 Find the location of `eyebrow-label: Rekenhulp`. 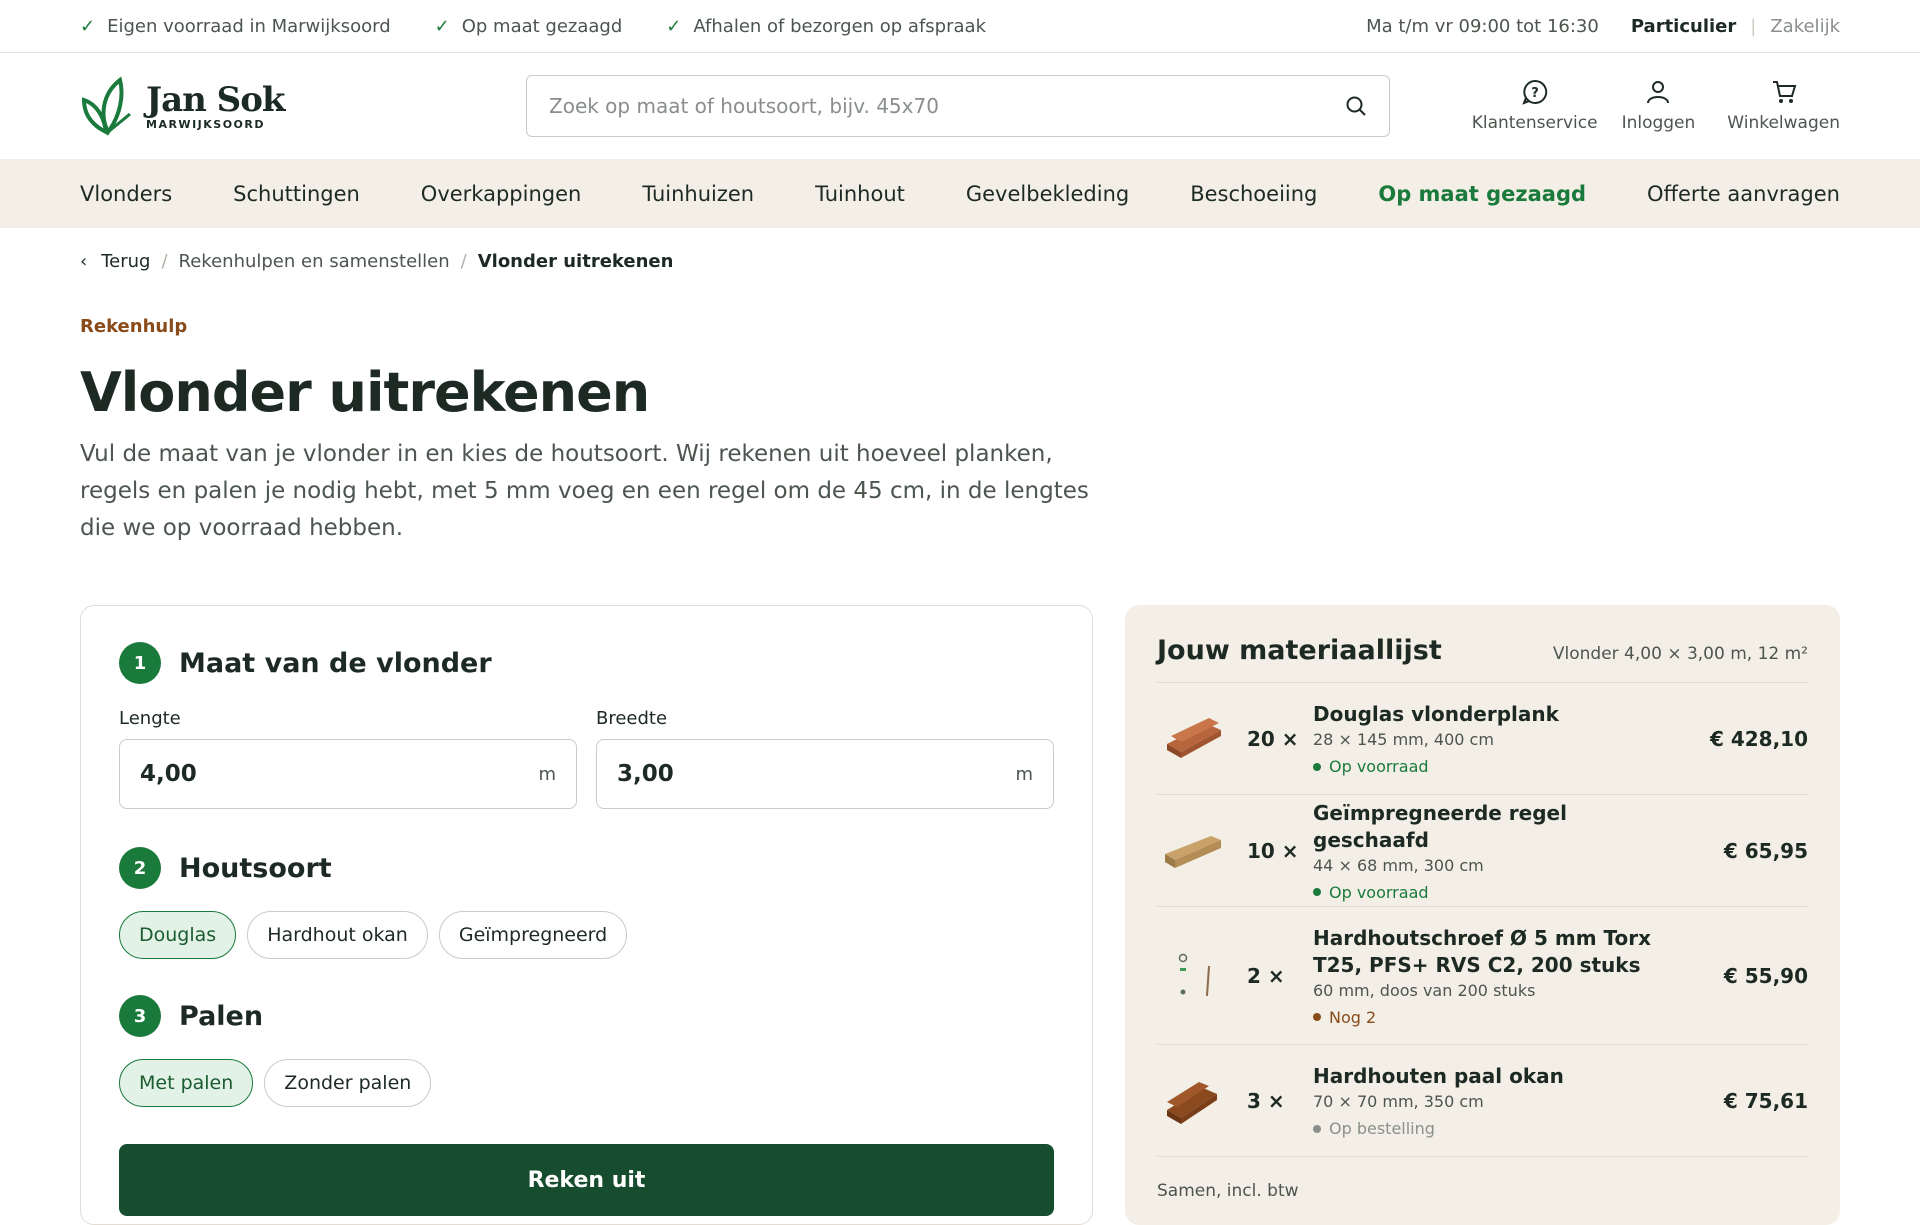

eyebrow-label: Rekenhulp is located at coordinates (134, 326).